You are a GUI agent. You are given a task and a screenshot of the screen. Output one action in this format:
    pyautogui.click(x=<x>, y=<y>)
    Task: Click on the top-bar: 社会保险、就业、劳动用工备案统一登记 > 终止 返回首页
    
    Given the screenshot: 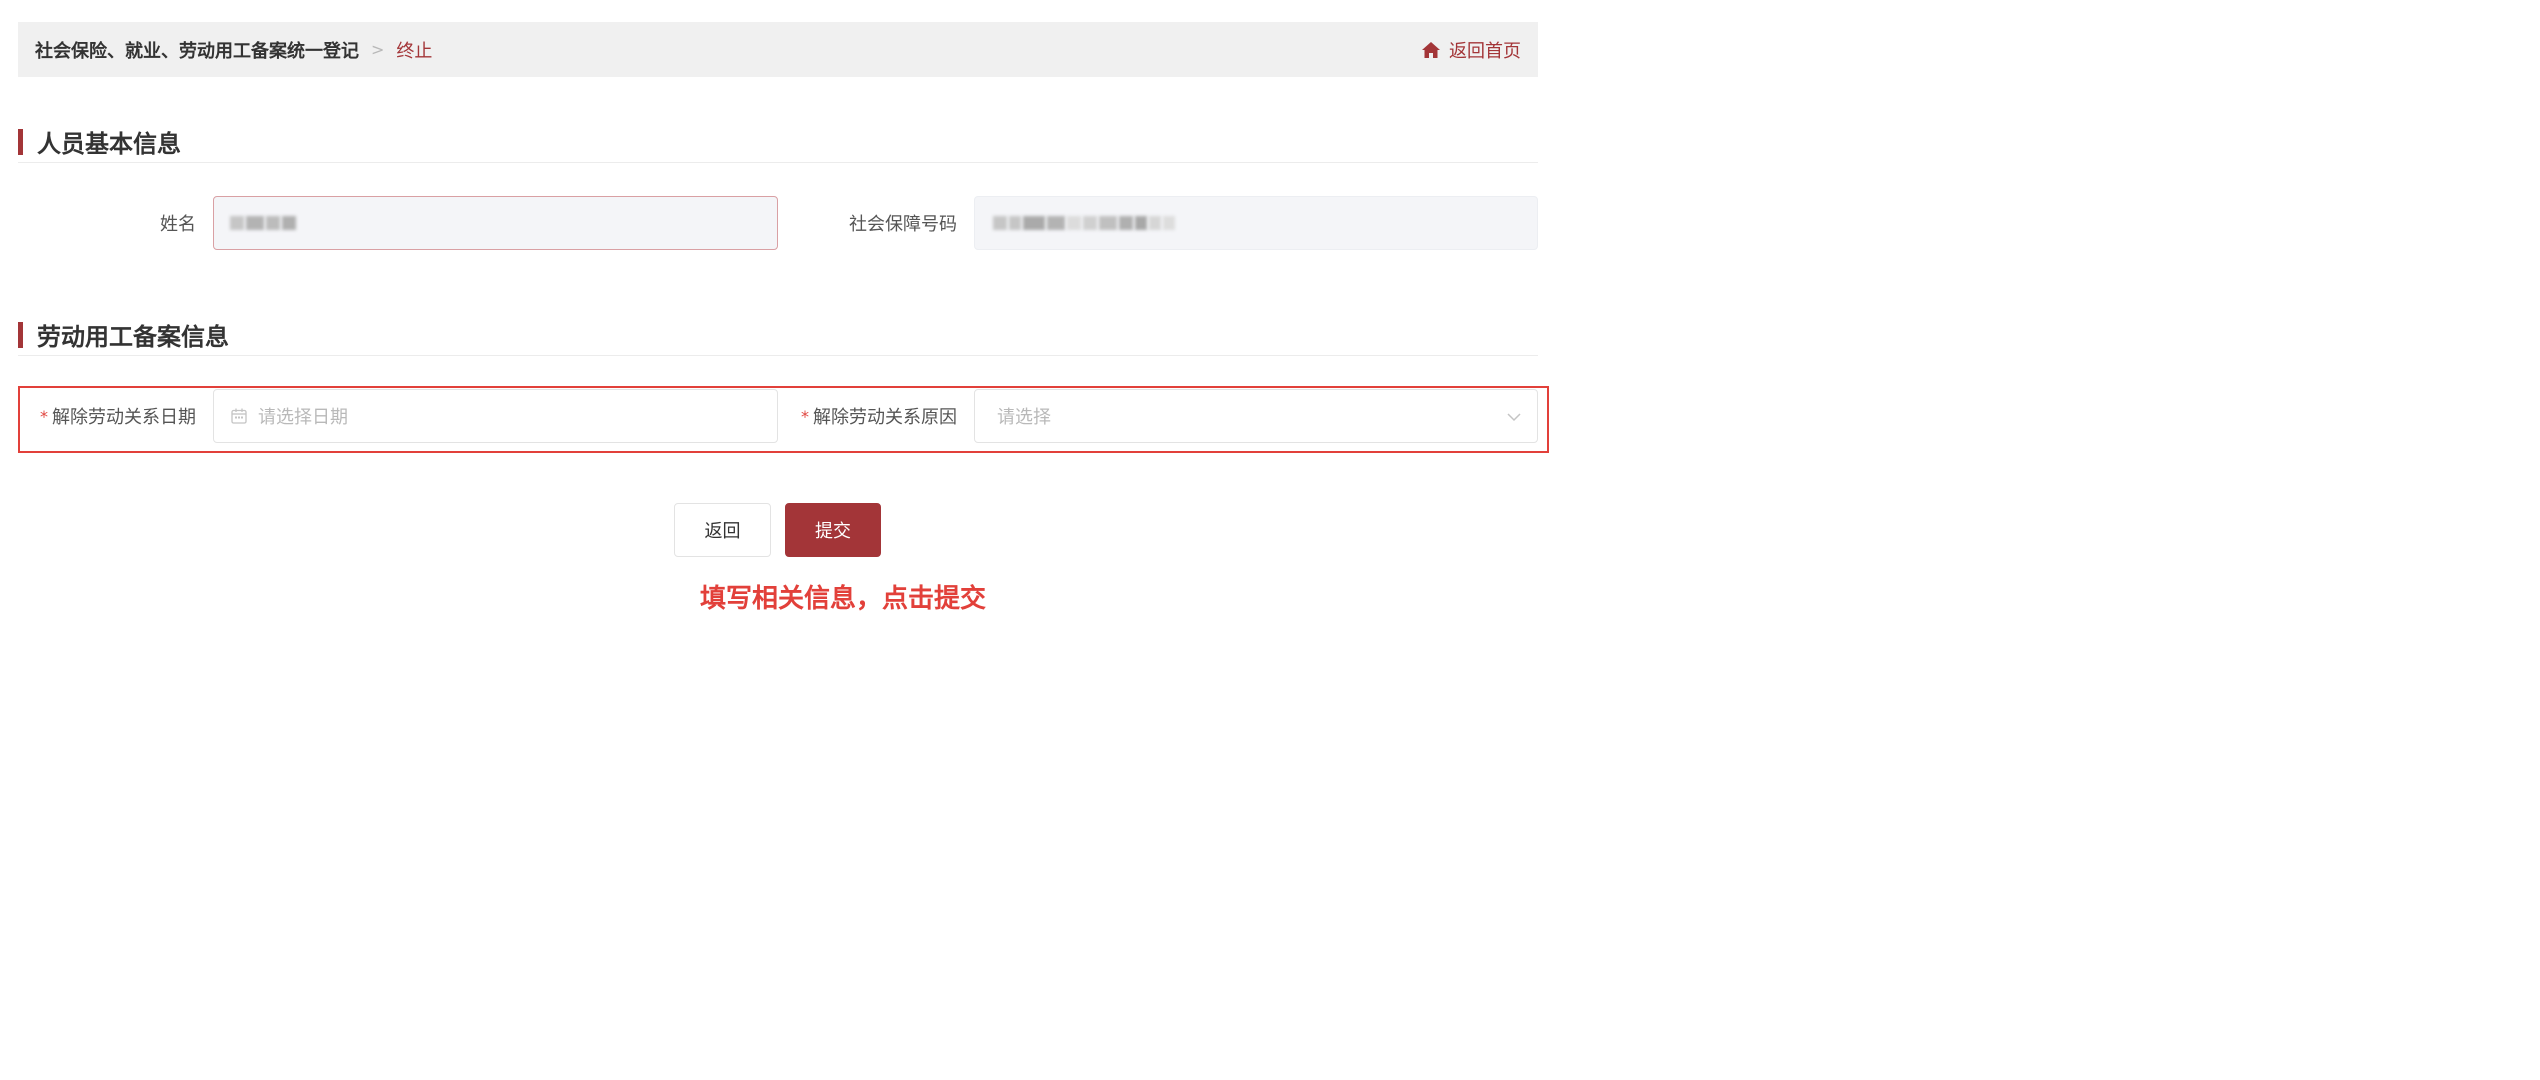 What is the action you would take?
    pyautogui.click(x=778, y=49)
    